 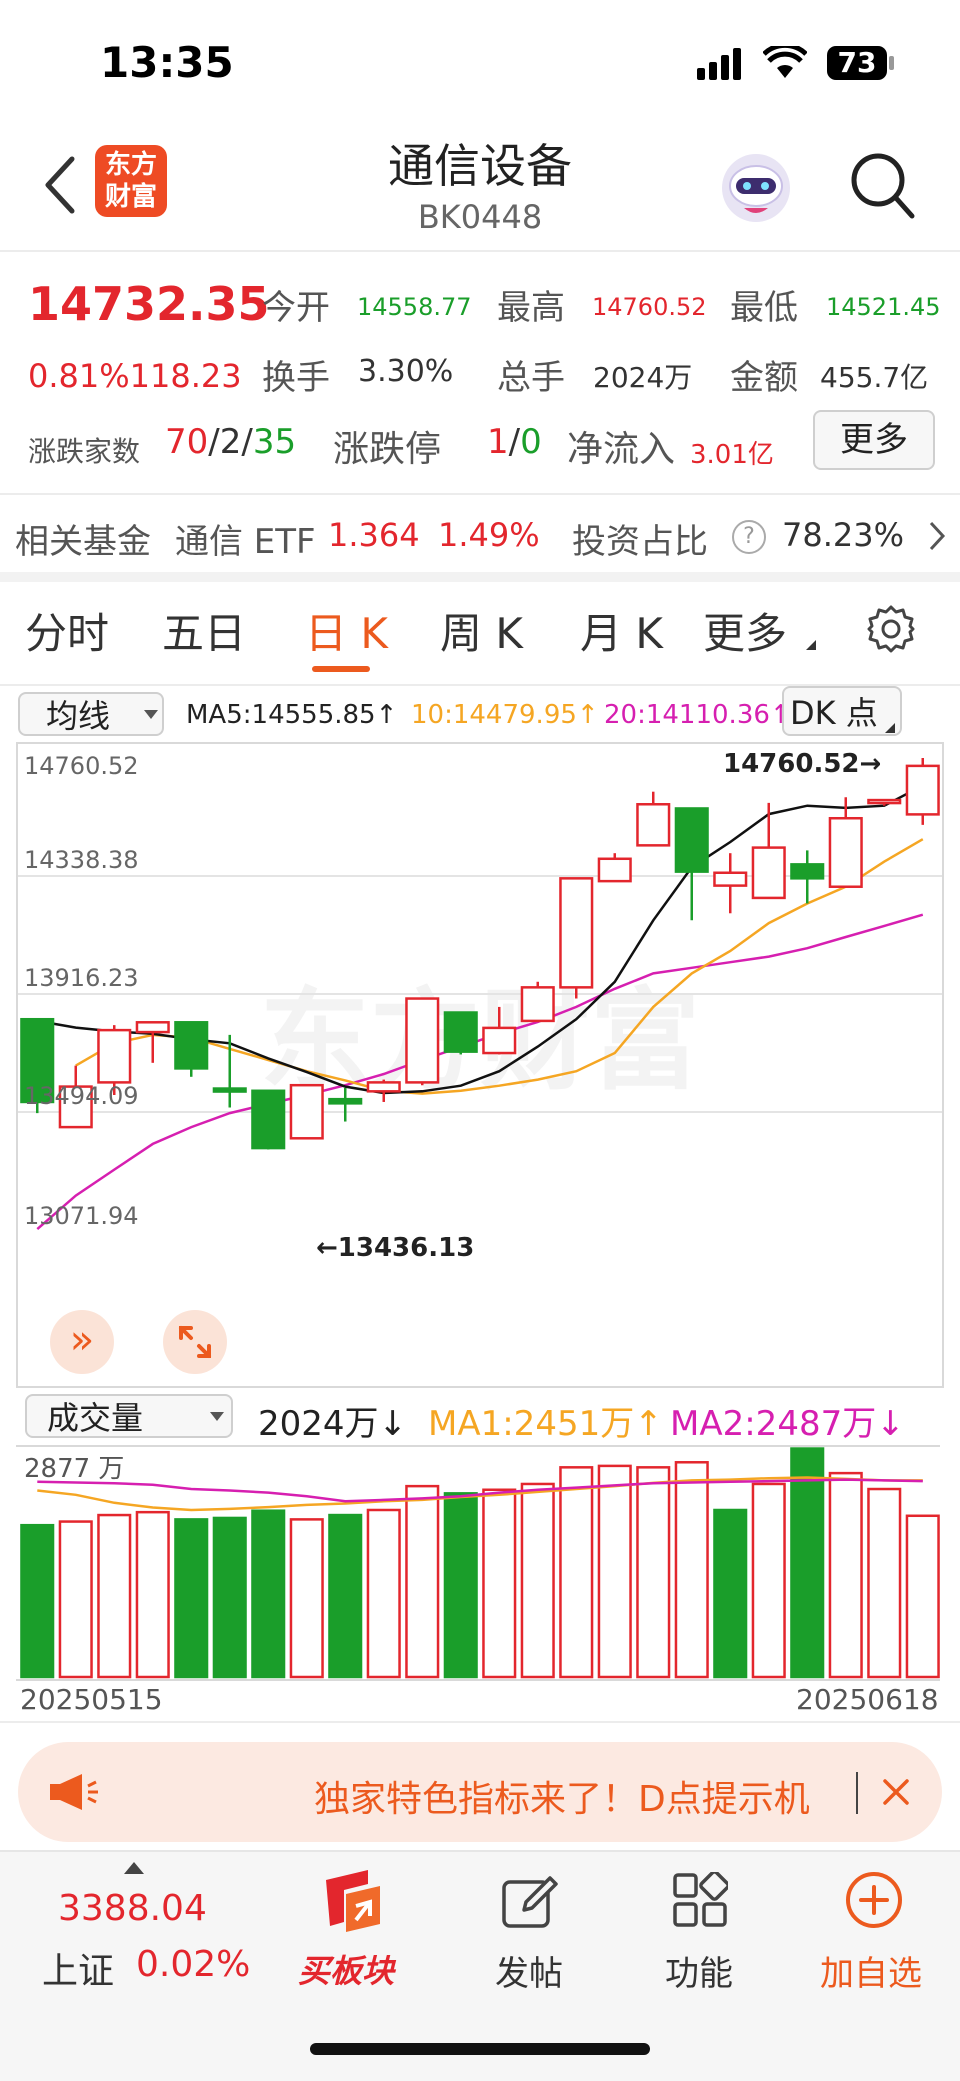 I want to click on ma10-value: 10:14479.95, so click(x=494, y=715).